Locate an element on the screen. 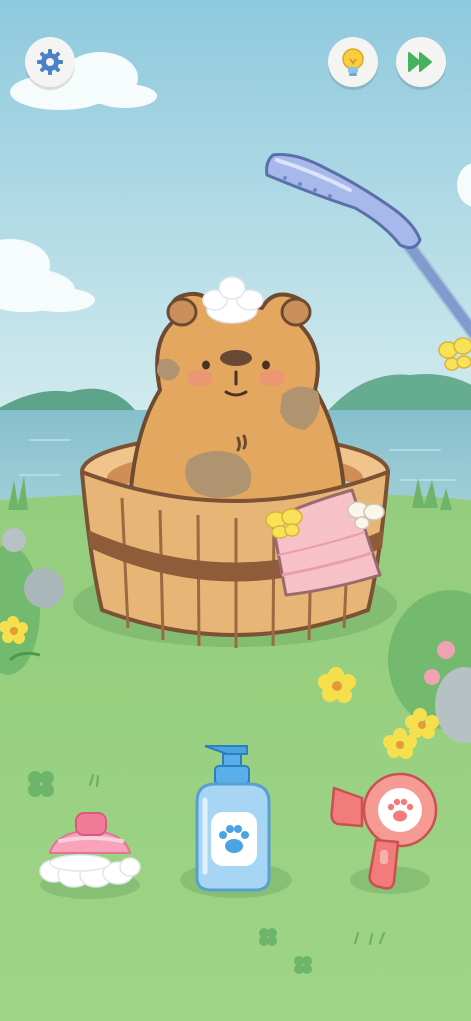 This screenshot has height=1021, width=471. hint-button is located at coordinates (353, 62).